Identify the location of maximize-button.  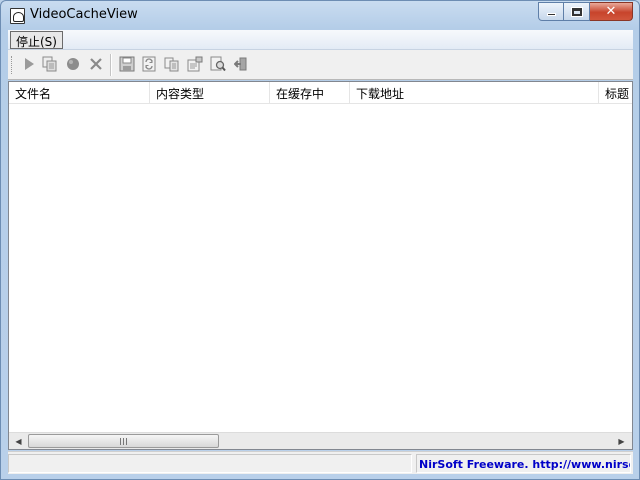
(577, 11).